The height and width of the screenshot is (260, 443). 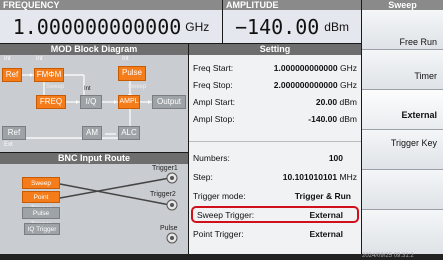 I want to click on setting-label: Ampl Stop:, so click(x=214, y=118).